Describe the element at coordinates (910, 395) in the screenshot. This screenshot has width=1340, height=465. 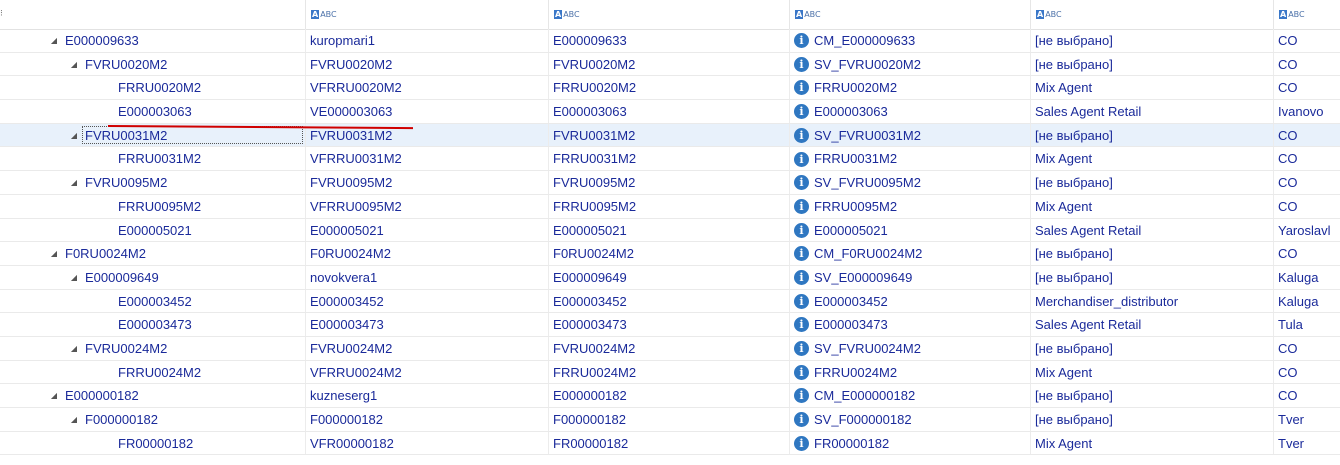
I see `cell-col-3: i CM_E000000182` at that location.